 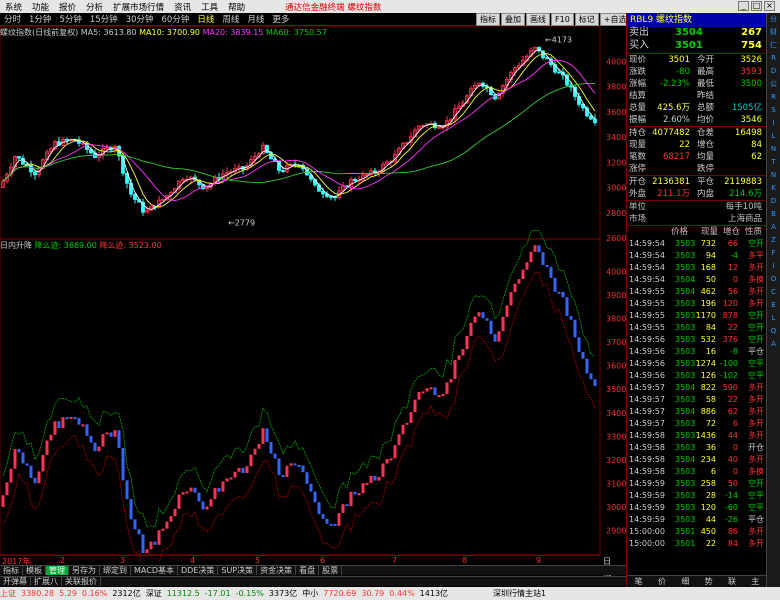 I want to click on minimize-icon: _, so click(x=743, y=6).